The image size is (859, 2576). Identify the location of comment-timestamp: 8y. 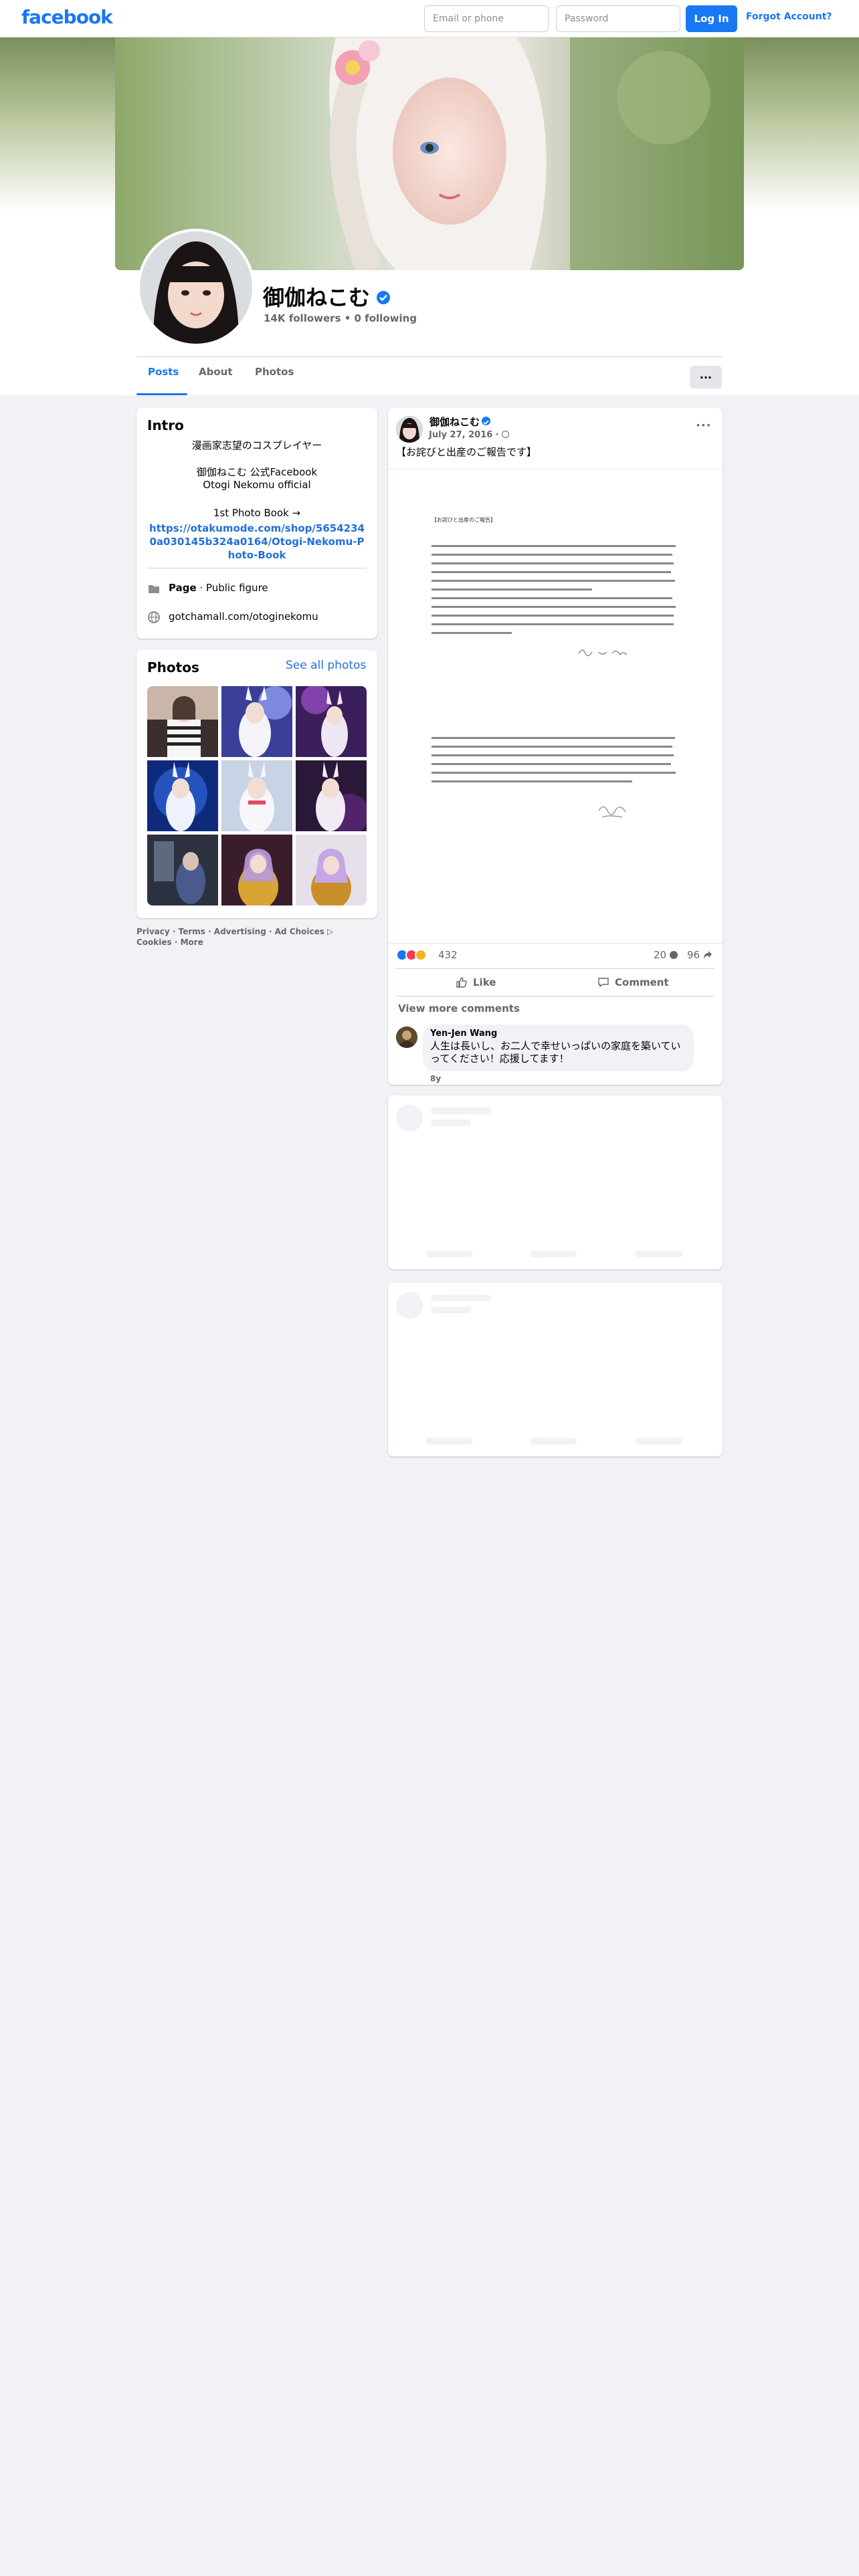
(435, 1078).